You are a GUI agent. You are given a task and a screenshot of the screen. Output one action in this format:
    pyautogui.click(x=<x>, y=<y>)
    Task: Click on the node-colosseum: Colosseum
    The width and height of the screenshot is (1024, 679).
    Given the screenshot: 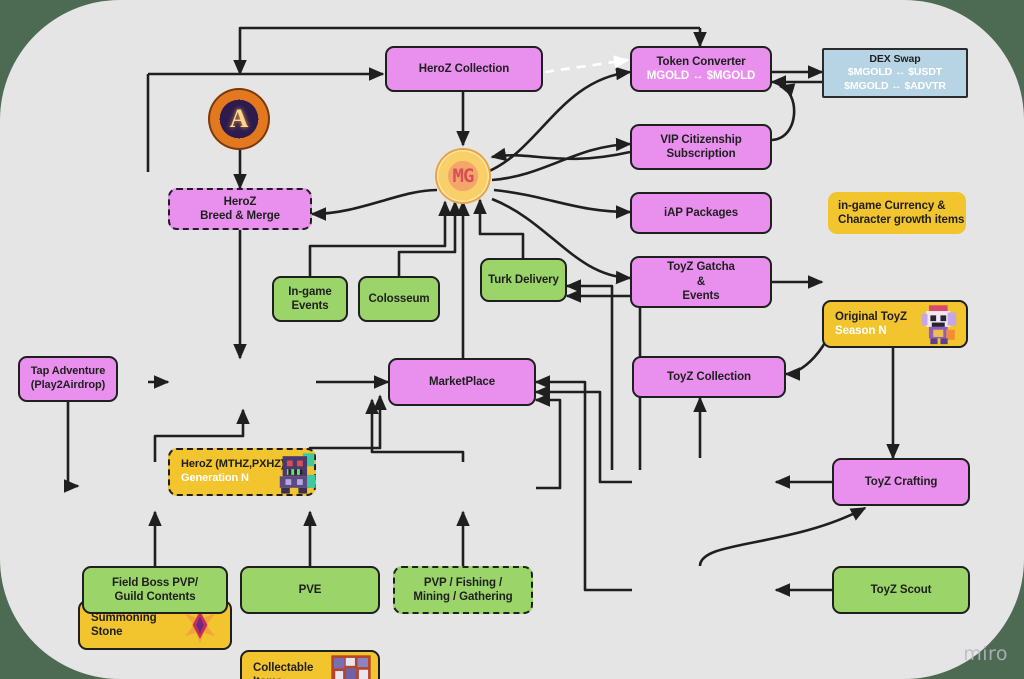 What is the action you would take?
    pyautogui.click(x=399, y=299)
    